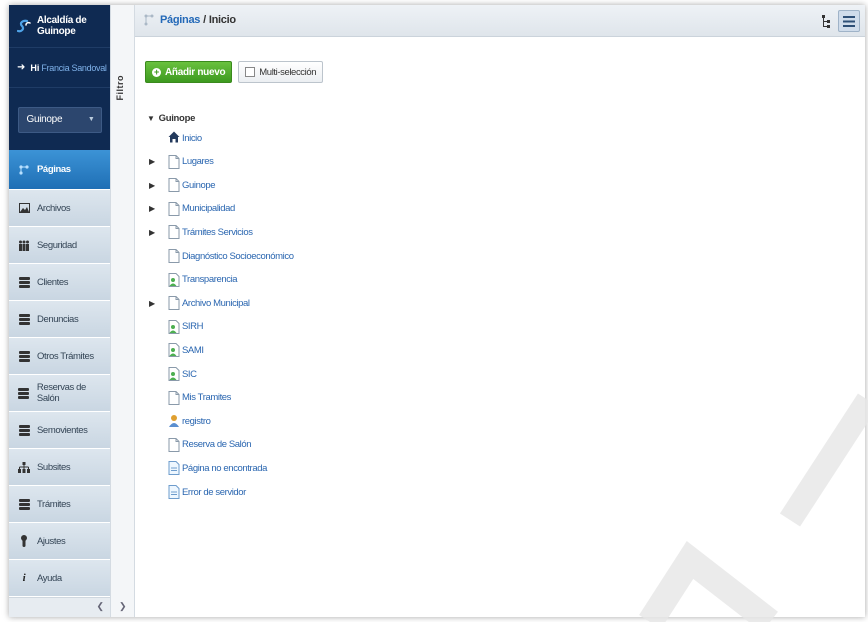 Image resolution: width=868 pixels, height=622 pixels. I want to click on user-greeting: Hi, so click(35, 67).